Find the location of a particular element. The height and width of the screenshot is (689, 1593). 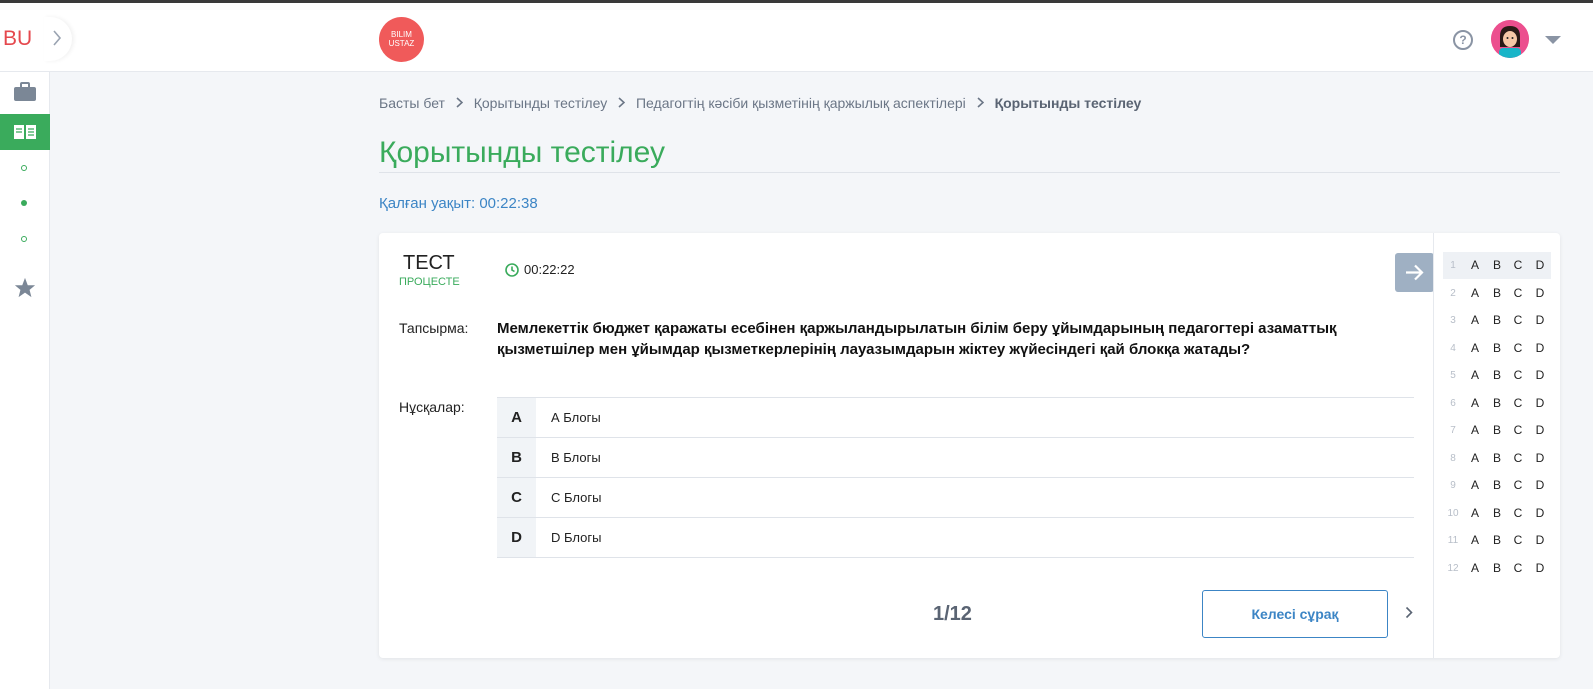

answer-sheet-row-number: 11 is located at coordinates (1453, 540).